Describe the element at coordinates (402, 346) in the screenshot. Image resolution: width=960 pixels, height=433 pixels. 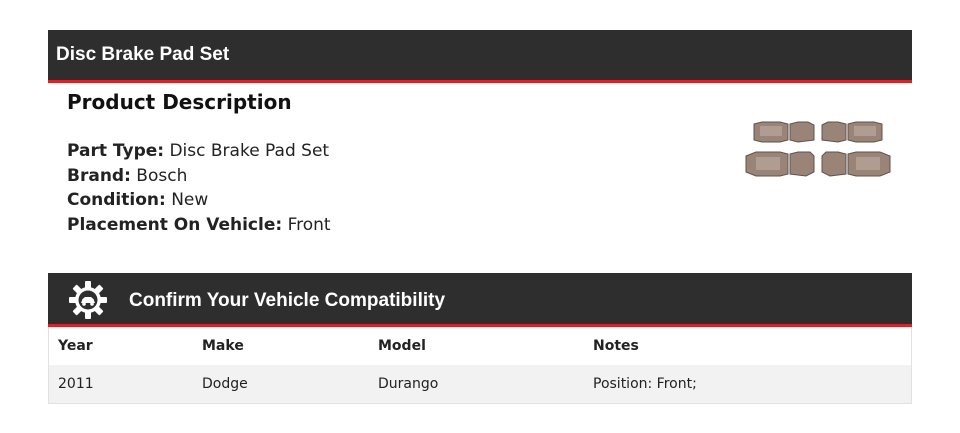
I see `column-header-model: Model` at that location.